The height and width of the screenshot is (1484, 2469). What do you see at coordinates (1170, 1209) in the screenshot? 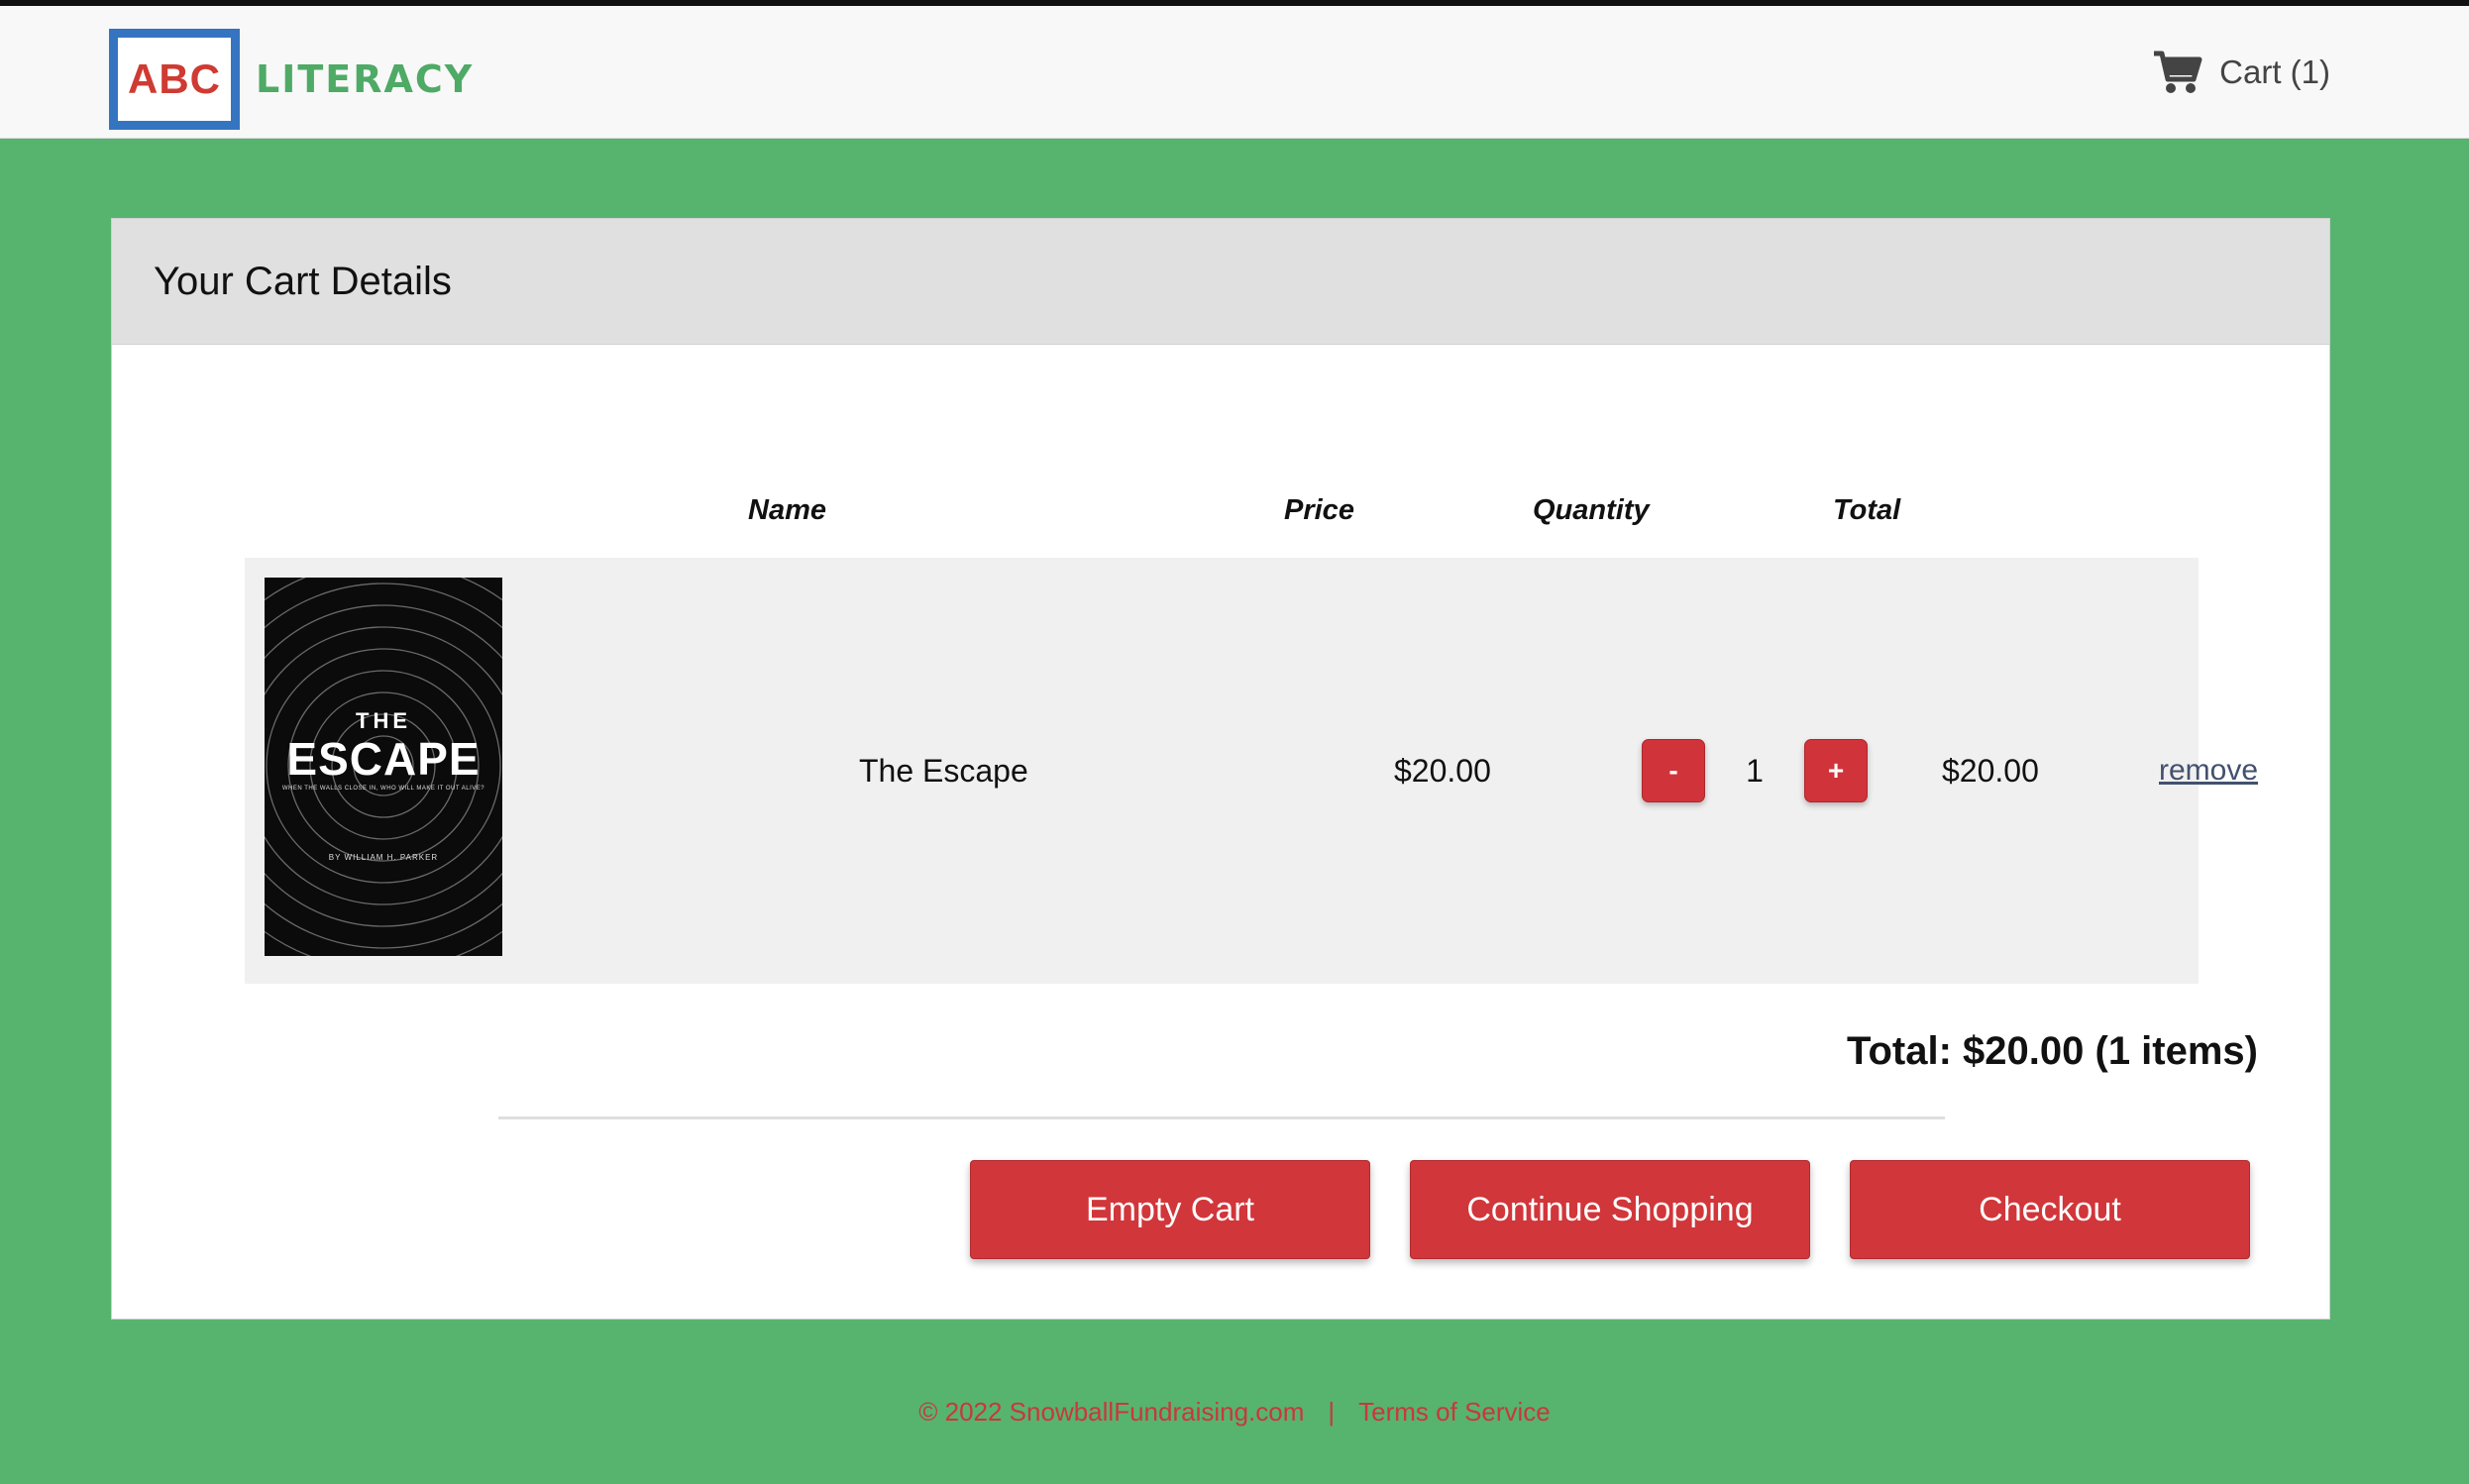
I see `empty-cart-button: Empty Cart` at bounding box center [1170, 1209].